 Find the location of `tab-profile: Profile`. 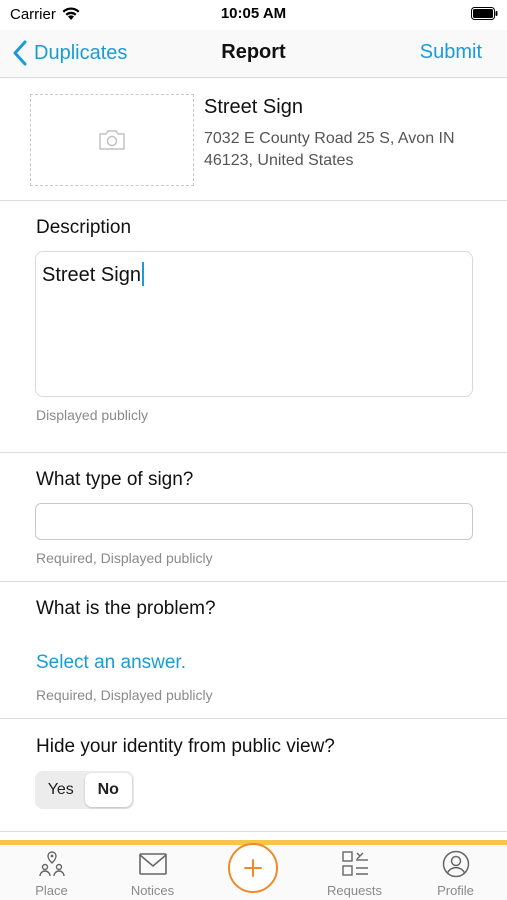

tab-profile: Profile is located at coordinates (455, 872).